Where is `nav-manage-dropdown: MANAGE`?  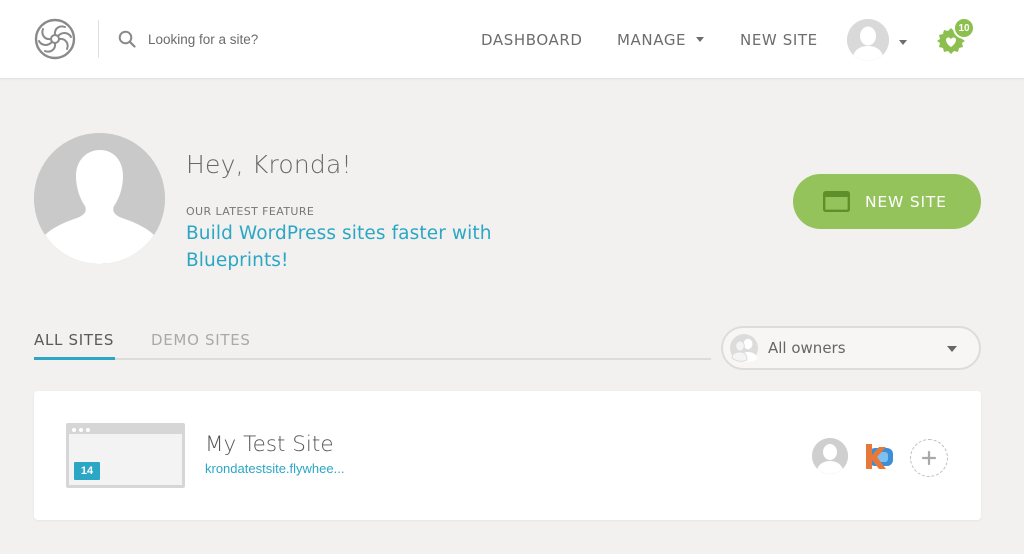
nav-manage-dropdown: MANAGE is located at coordinates (661, 40).